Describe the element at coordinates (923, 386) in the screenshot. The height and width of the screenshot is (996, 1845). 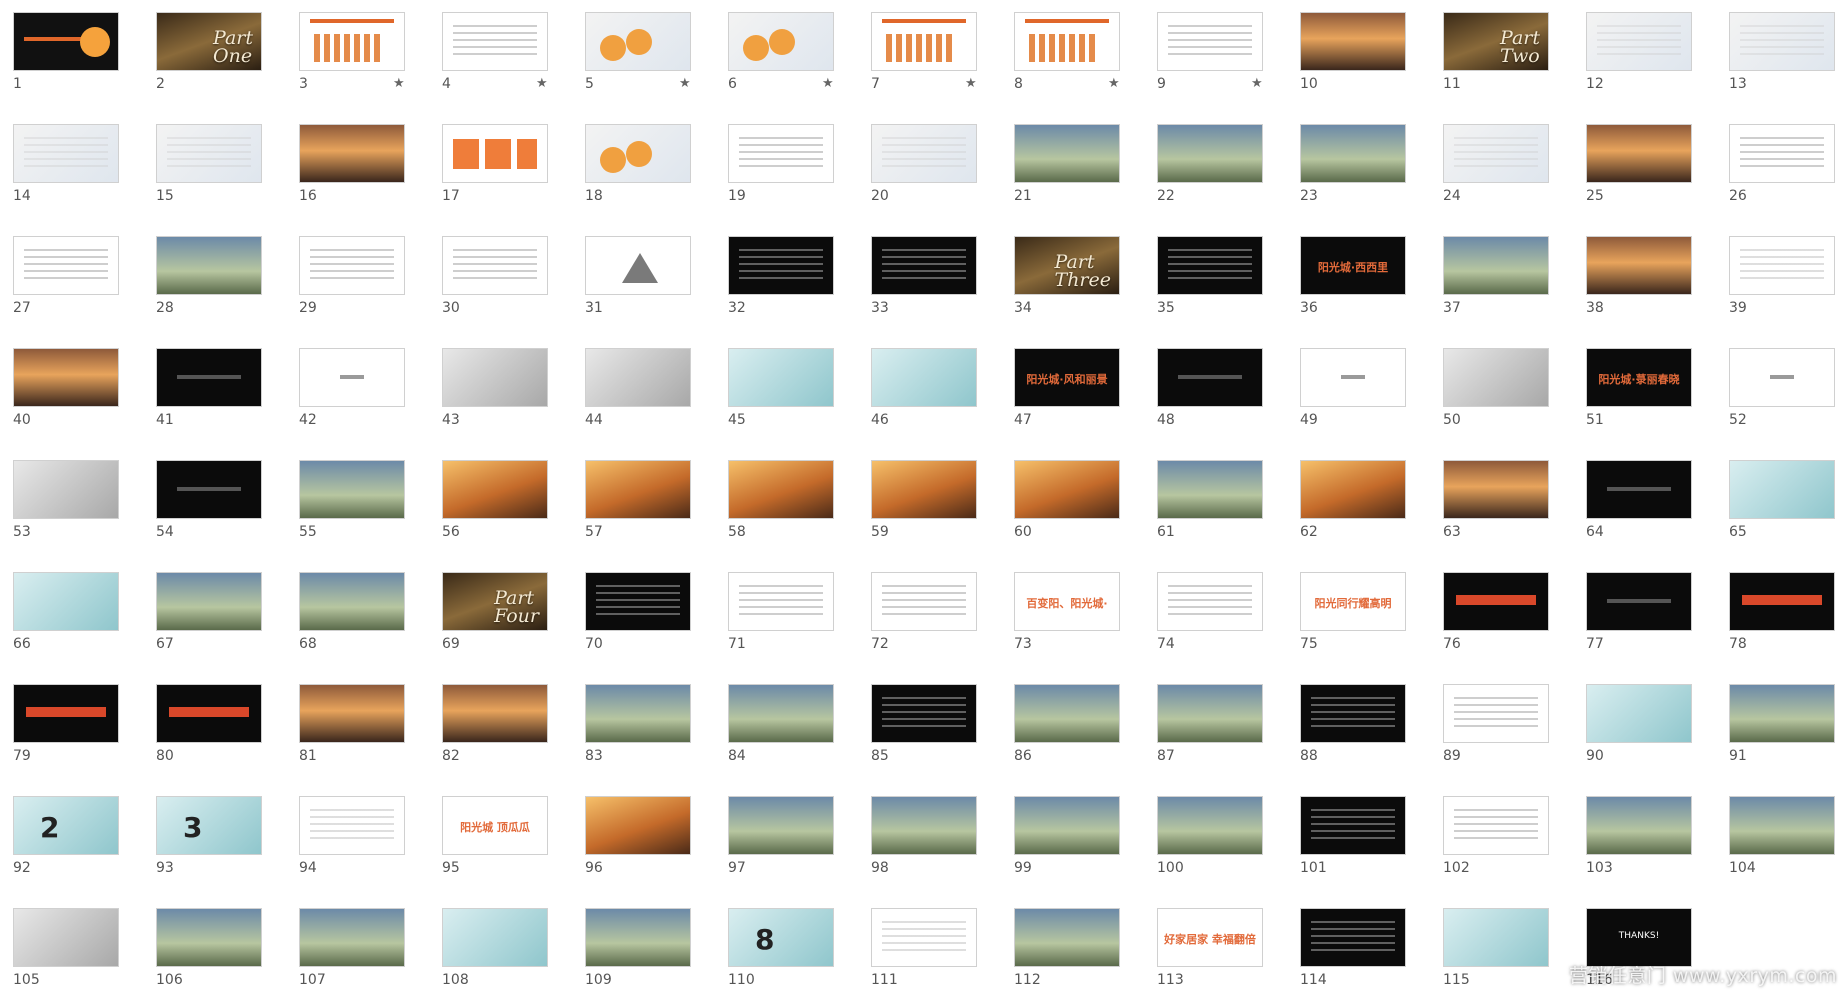
I see `slide-thumbnail-46: 46` at that location.